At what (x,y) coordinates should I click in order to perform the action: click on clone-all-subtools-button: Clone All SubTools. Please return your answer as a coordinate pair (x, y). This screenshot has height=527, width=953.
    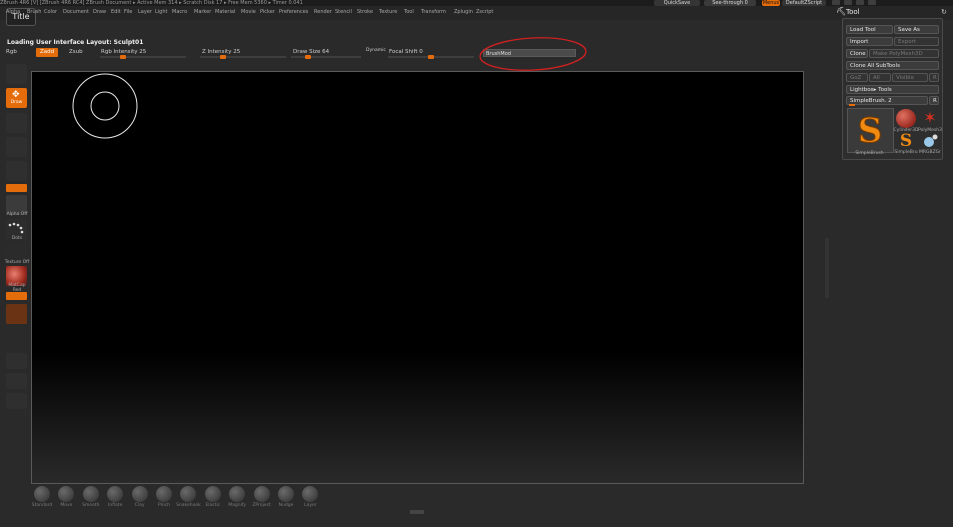
    Looking at the image, I should click on (892, 65).